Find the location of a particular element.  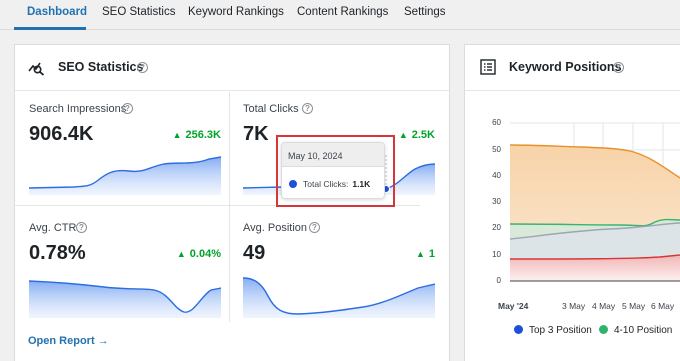

metric-value: 7K is located at coordinates (256, 134).